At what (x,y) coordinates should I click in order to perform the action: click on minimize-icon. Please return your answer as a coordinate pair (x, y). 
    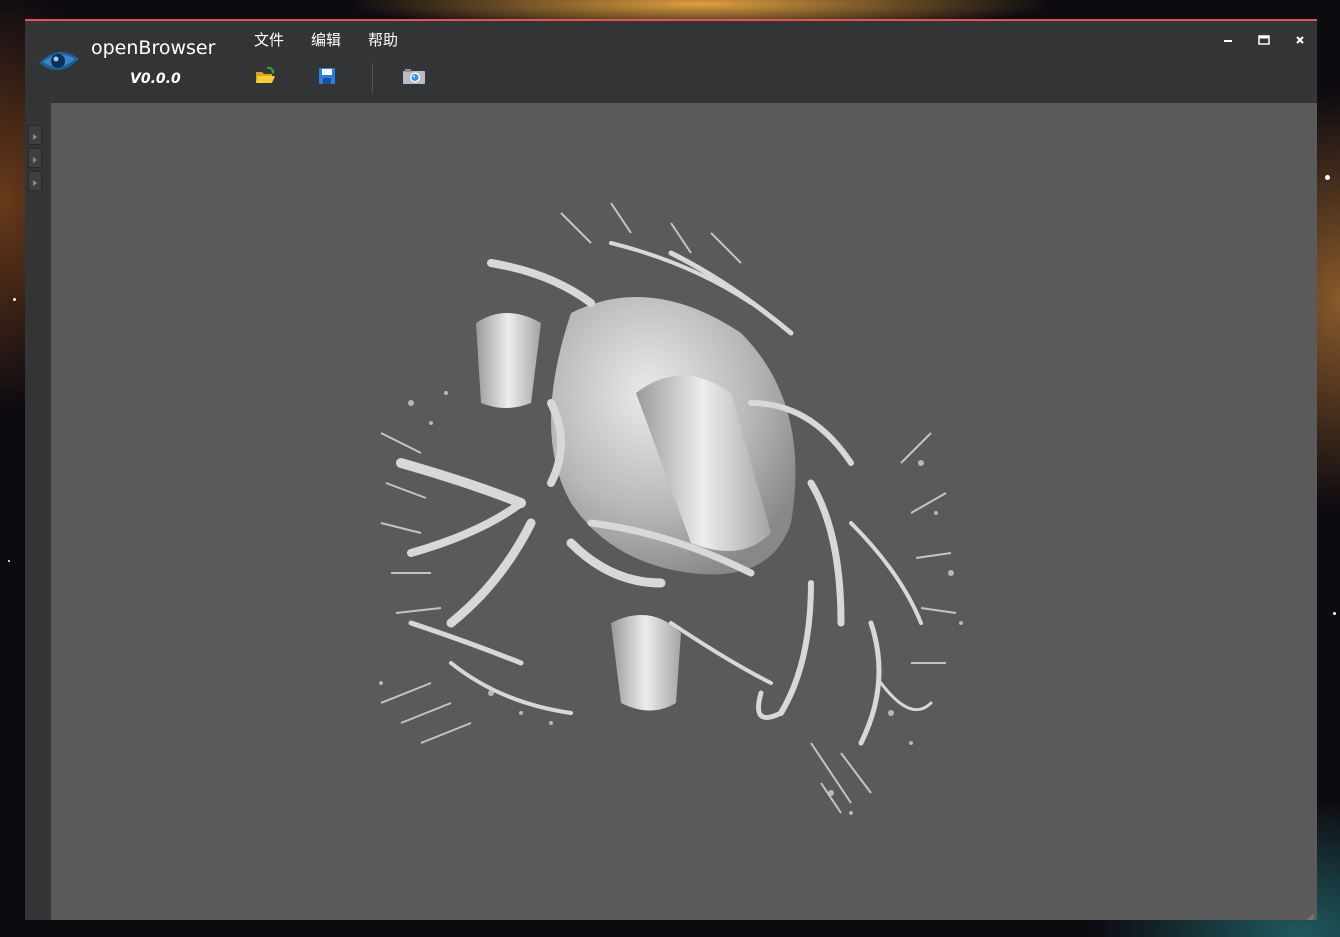
    Looking at the image, I should click on (1228, 40).